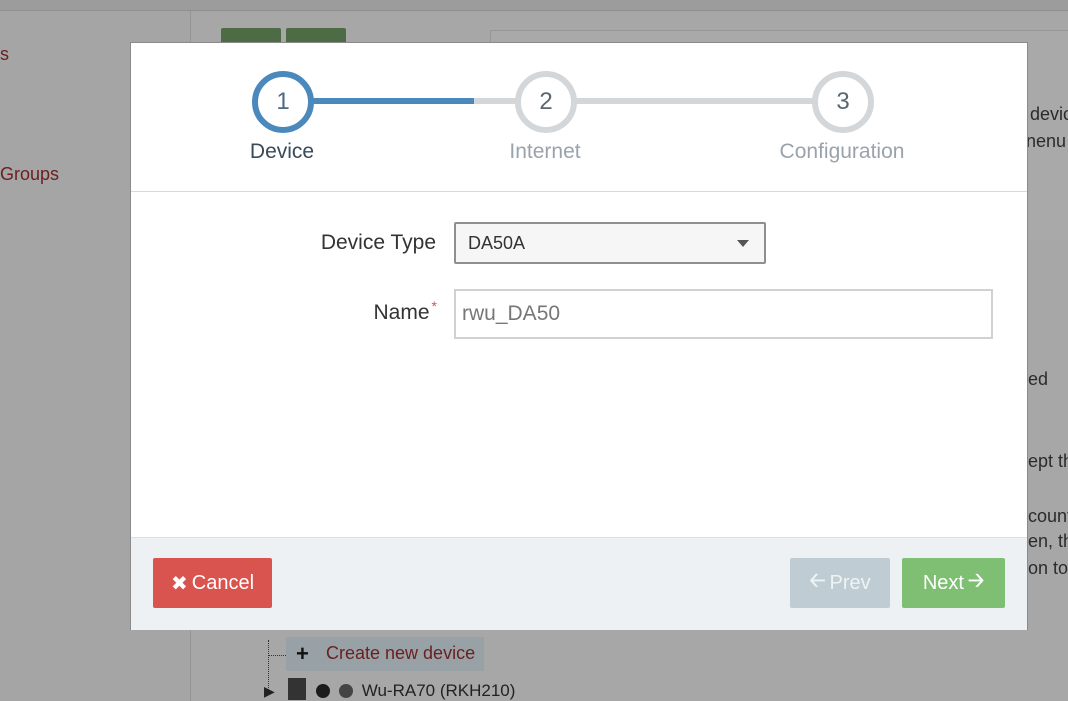  What do you see at coordinates (1038, 379) in the screenshot?
I see `background-text: ed` at bounding box center [1038, 379].